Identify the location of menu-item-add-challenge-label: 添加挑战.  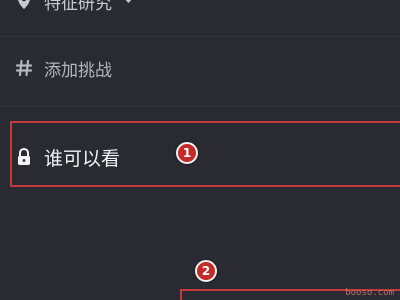
(78, 70).